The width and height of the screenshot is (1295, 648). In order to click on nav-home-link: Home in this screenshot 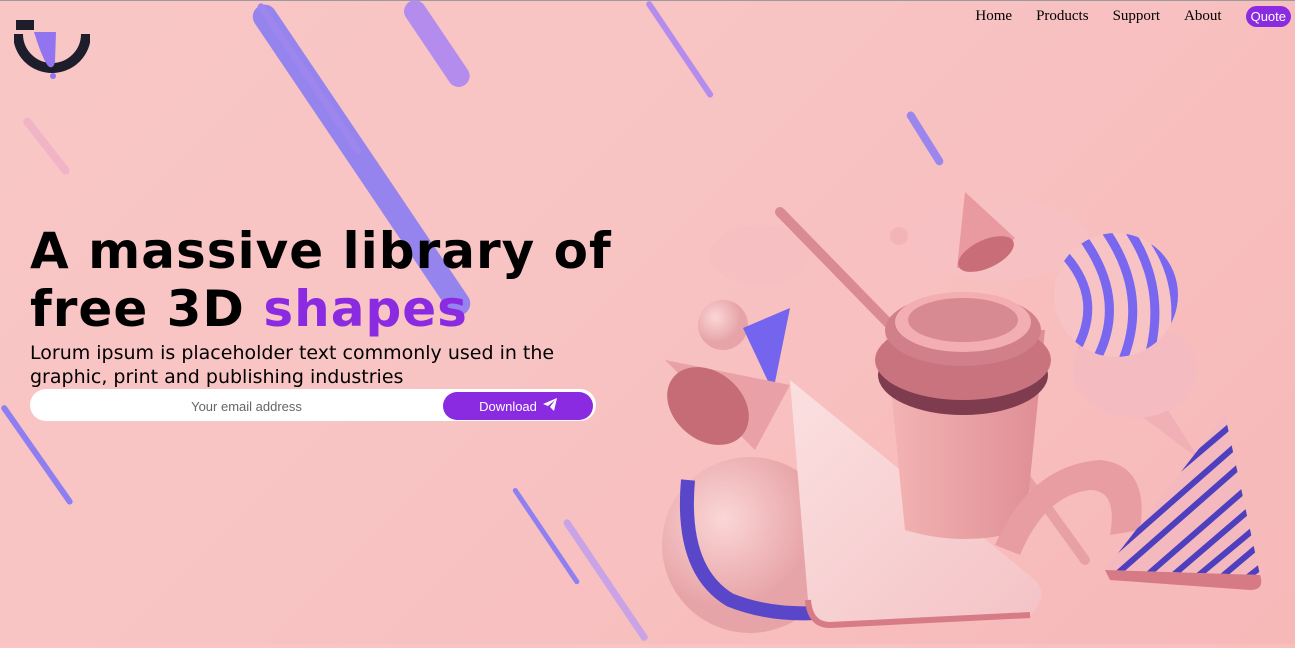, I will do `click(993, 16)`.